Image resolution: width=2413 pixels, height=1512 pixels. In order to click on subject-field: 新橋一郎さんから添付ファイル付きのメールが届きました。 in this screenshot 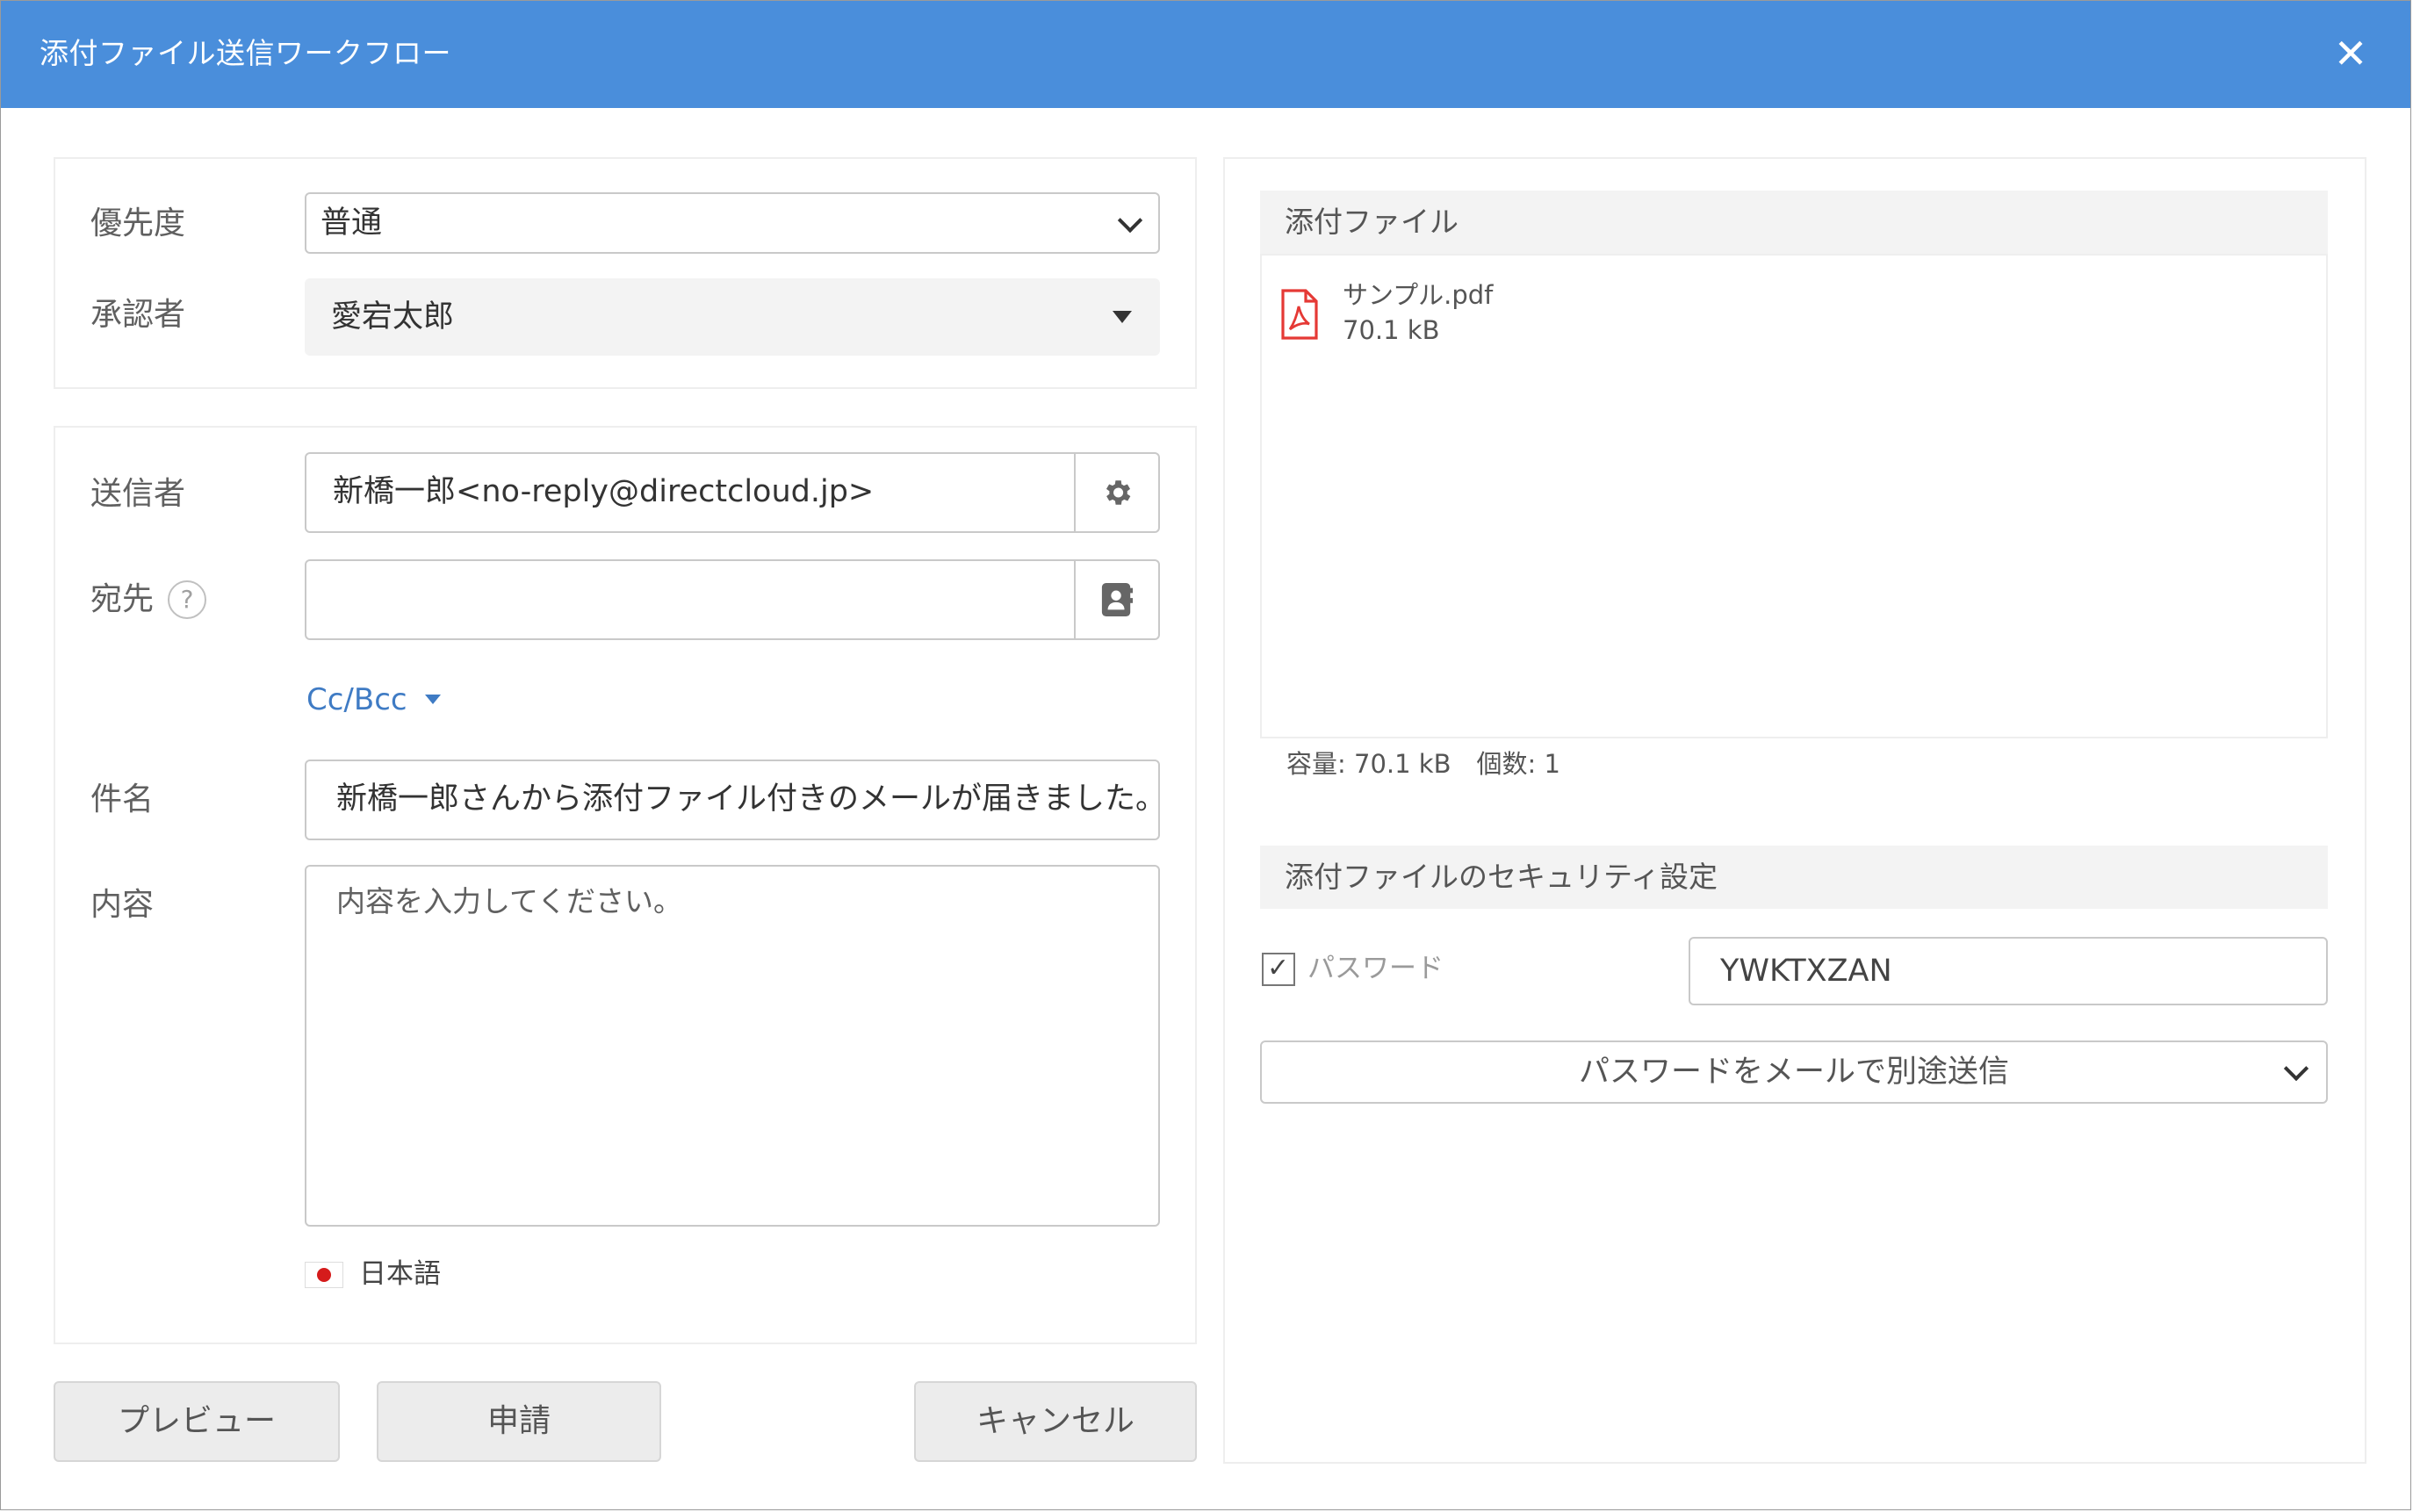, I will do `click(732, 800)`.